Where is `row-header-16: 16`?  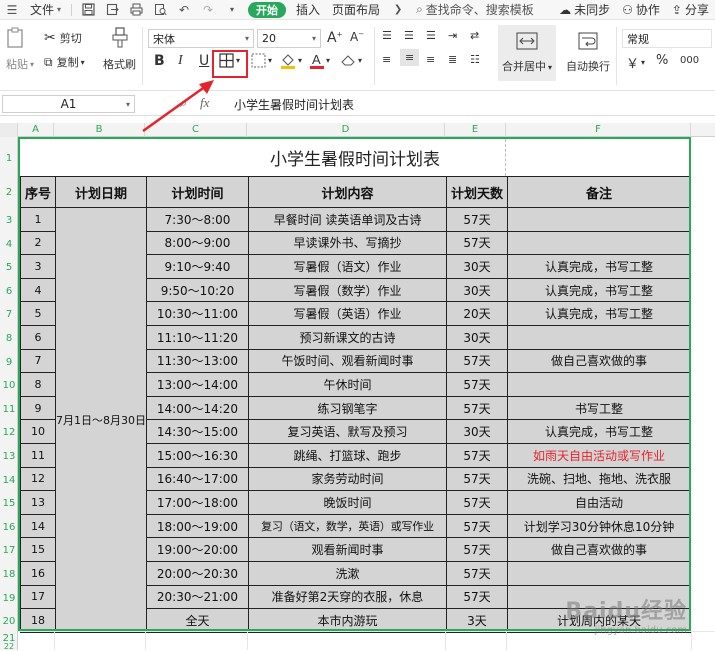 row-header-16: 16 is located at coordinates (9, 528).